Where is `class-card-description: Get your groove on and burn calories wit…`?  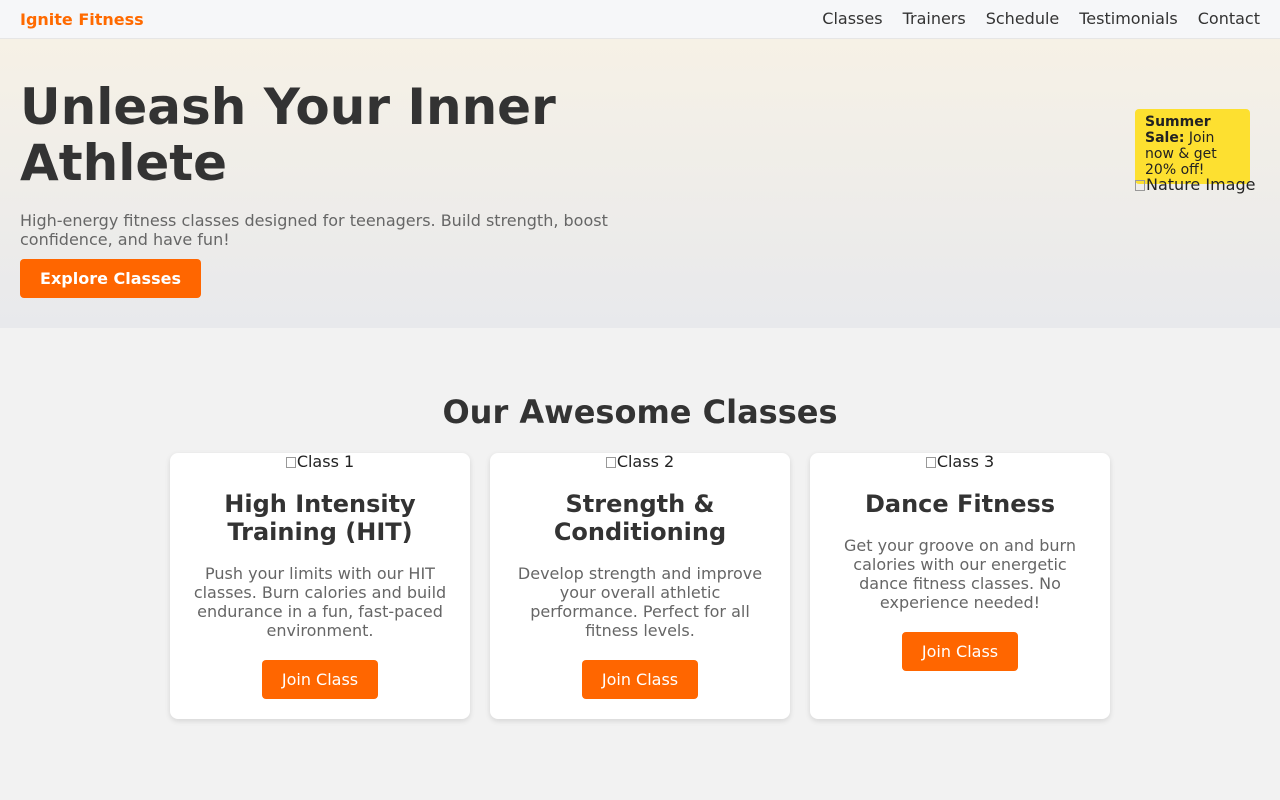 class-card-description: Get your groove on and burn calories wit… is located at coordinates (960, 574).